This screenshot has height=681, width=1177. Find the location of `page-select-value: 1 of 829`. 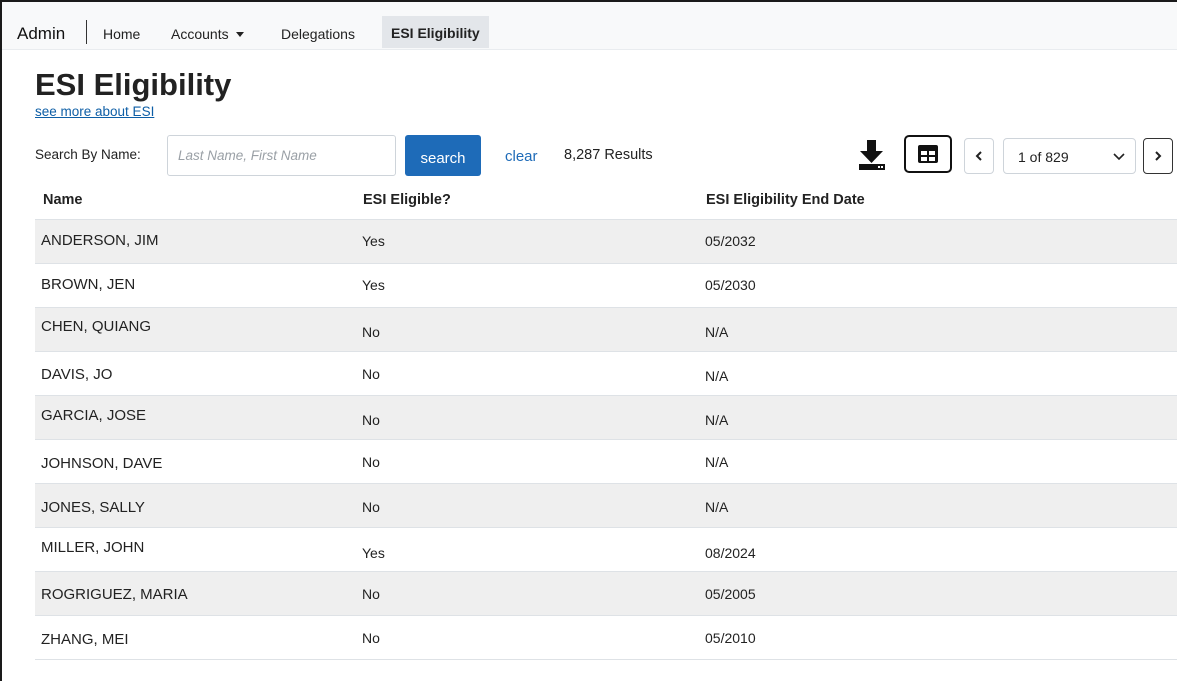

page-select-value: 1 of 829 is located at coordinates (1043, 157).